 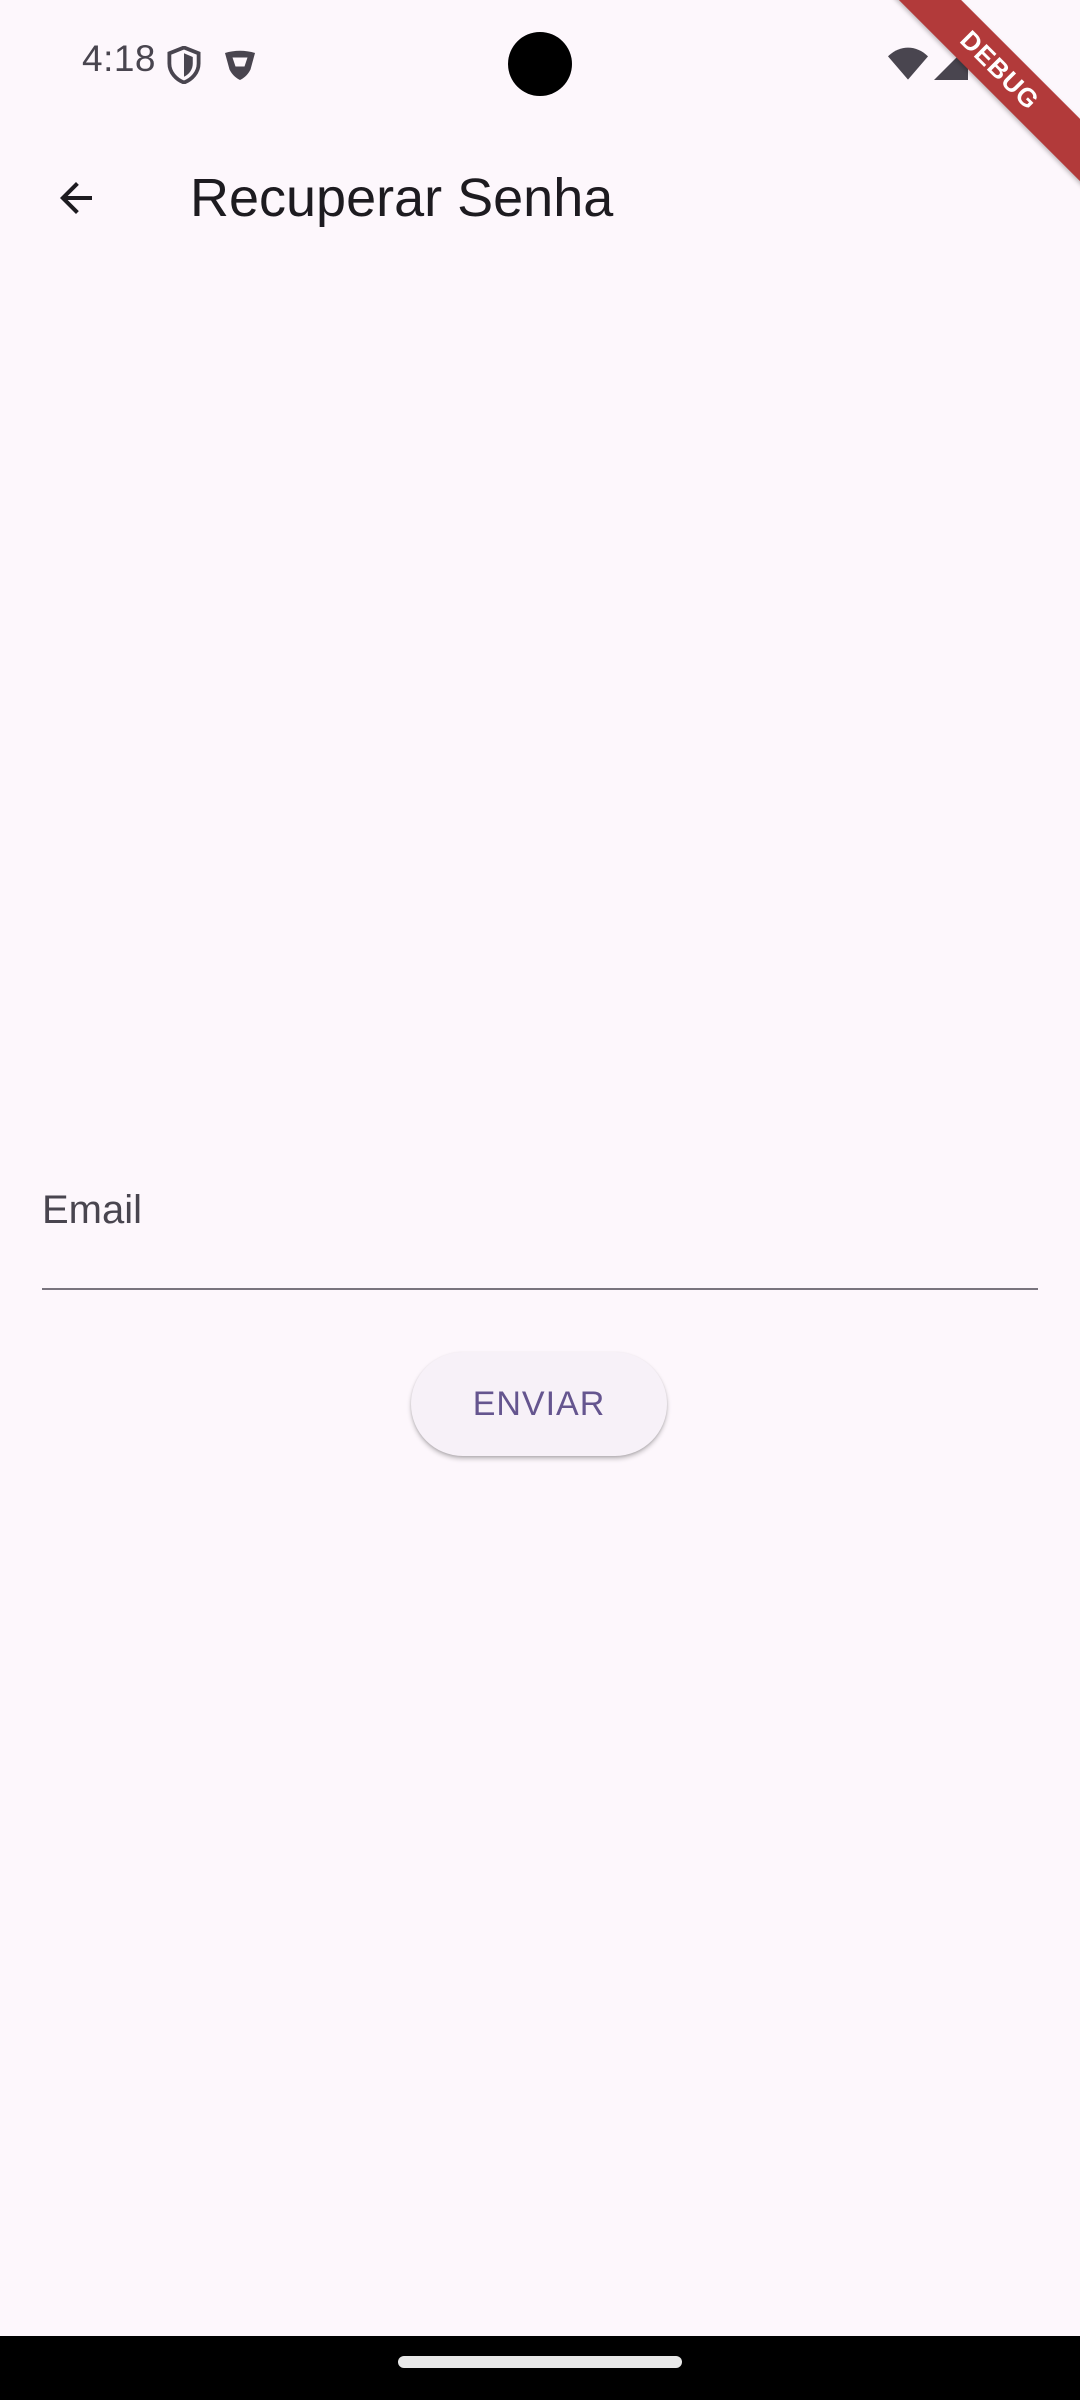 I want to click on vpn-key-icon, so click(x=240, y=67).